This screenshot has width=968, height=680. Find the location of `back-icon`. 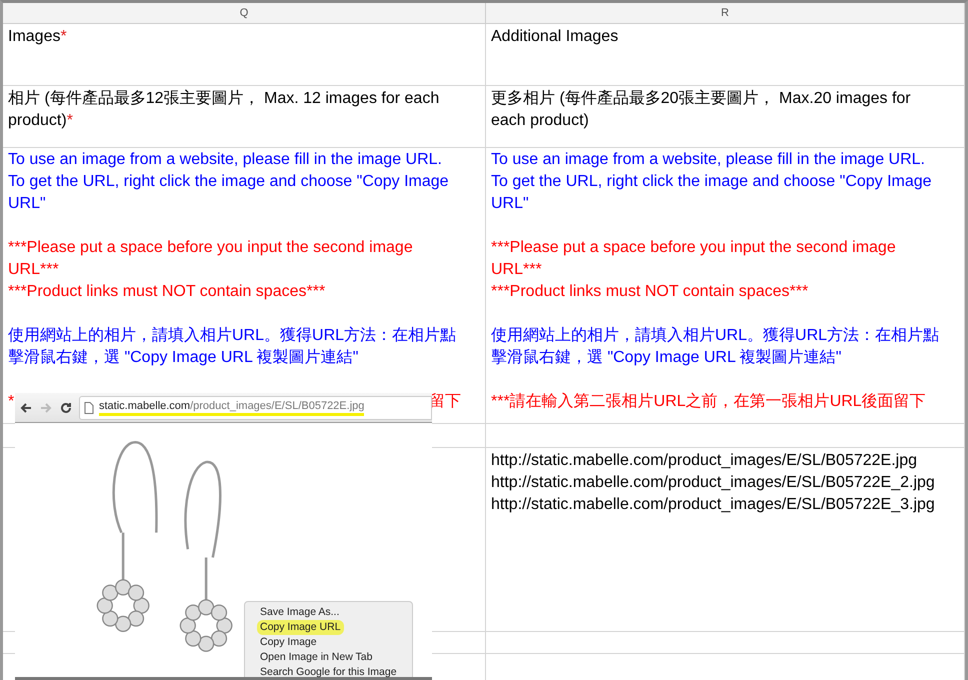

back-icon is located at coordinates (26, 407).